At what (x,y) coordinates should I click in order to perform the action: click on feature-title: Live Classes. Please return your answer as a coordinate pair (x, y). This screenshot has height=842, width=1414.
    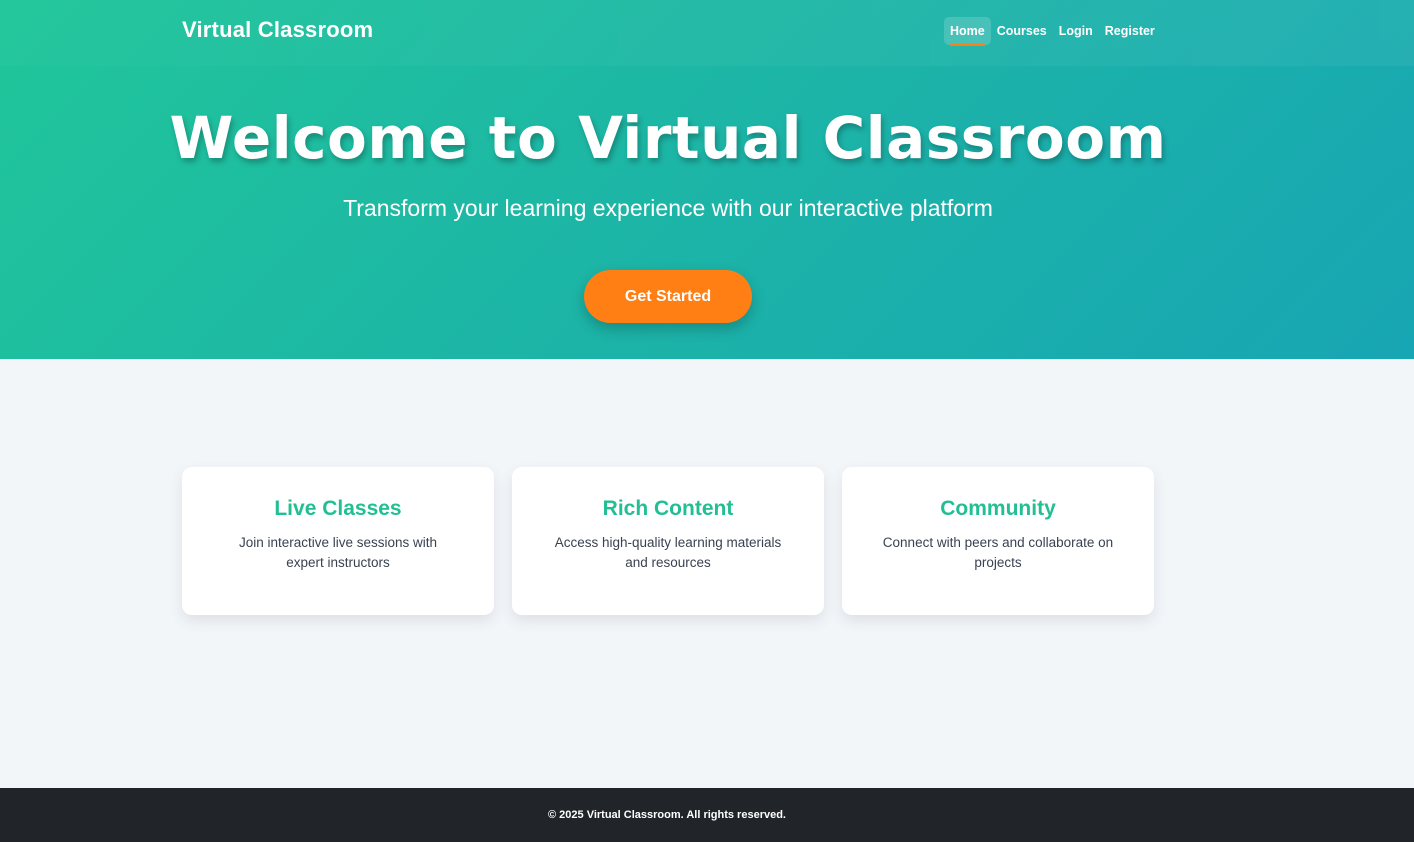
    Looking at the image, I should click on (338, 508).